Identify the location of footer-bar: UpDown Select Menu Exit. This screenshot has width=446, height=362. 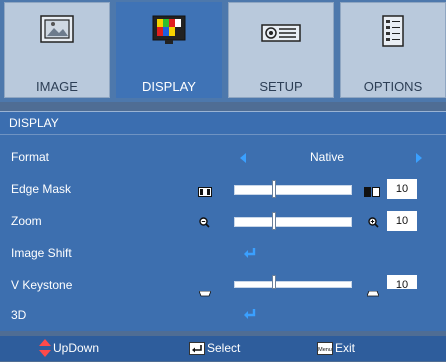
(223, 348).